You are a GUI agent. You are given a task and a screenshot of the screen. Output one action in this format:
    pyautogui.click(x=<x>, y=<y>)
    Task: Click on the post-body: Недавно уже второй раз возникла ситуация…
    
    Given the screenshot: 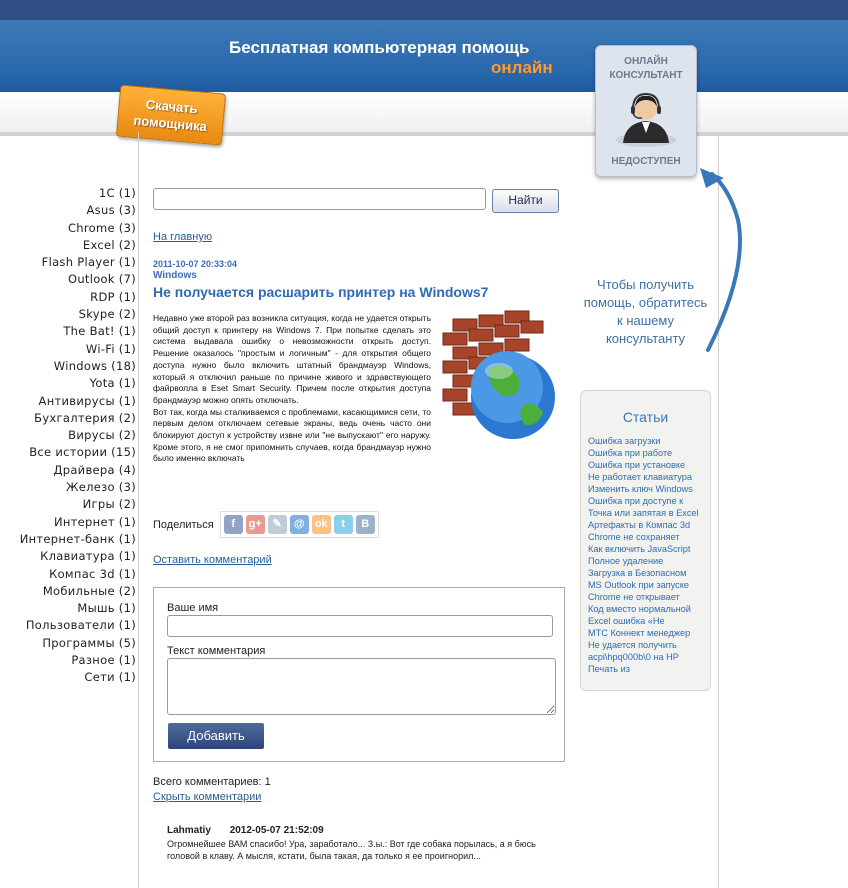 What is the action you would take?
    pyautogui.click(x=355, y=387)
    